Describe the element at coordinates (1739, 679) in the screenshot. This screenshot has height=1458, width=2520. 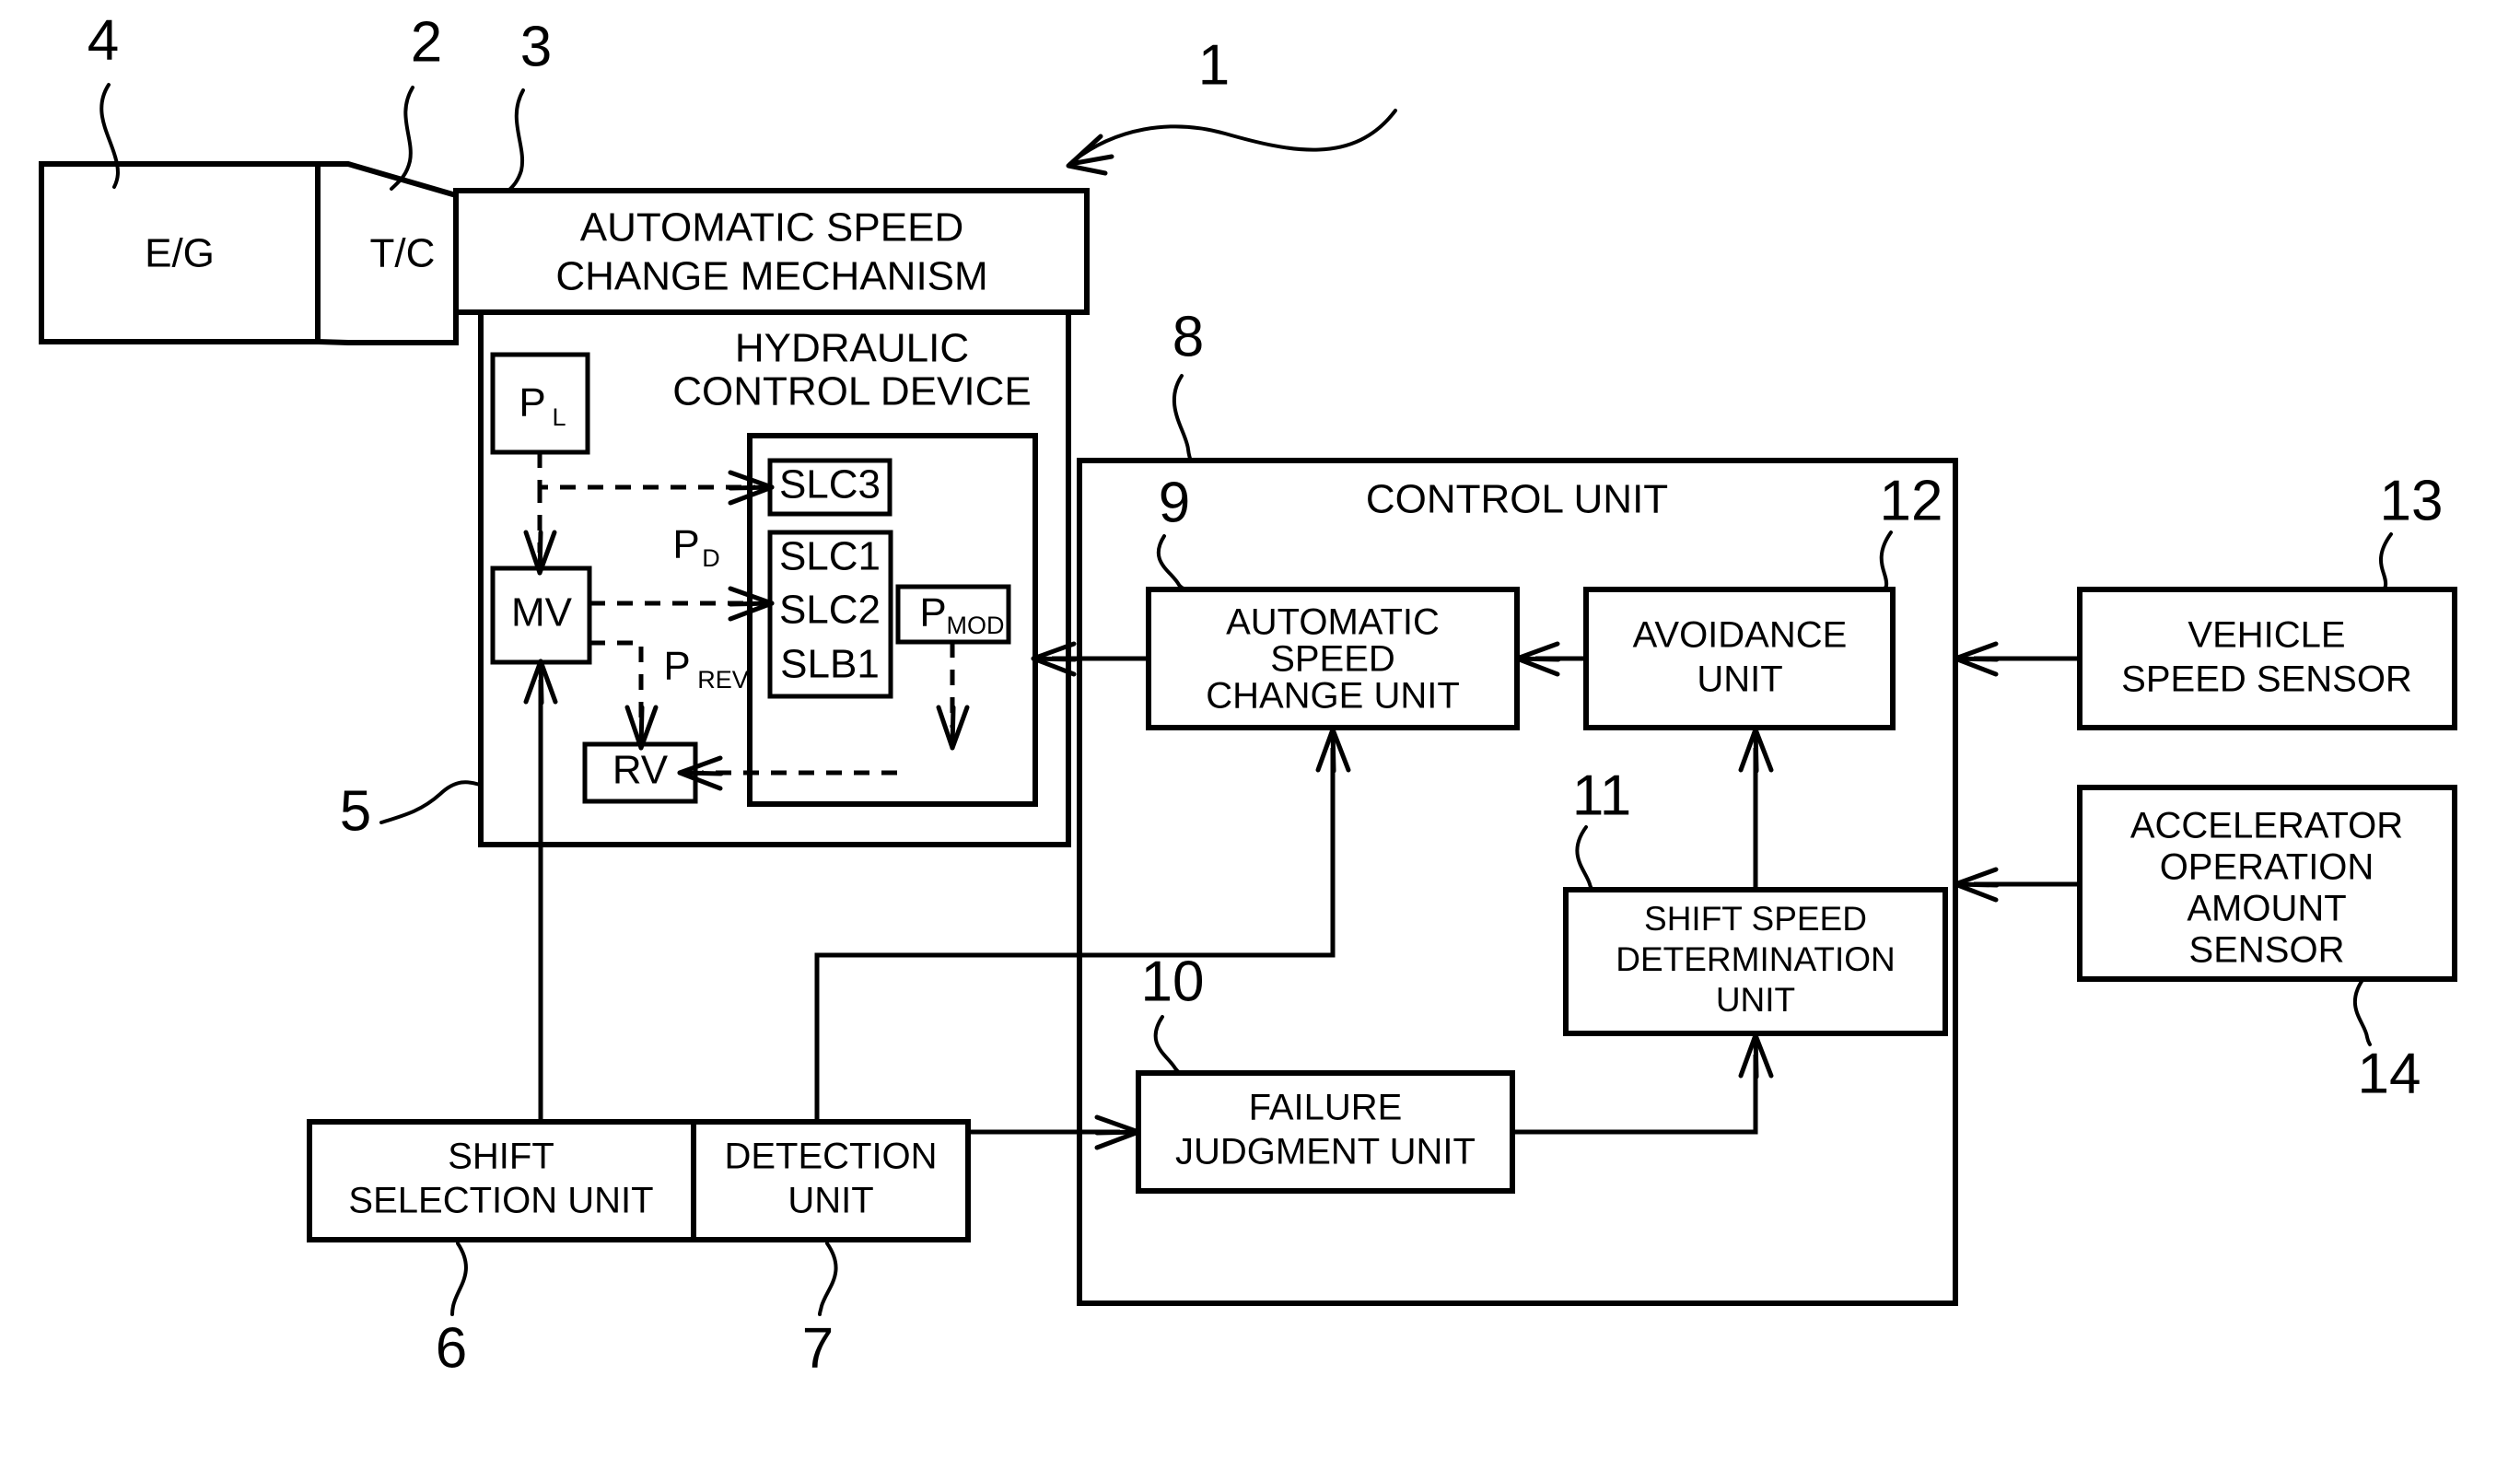
I see `avoidance-label-2: UNIT` at that location.